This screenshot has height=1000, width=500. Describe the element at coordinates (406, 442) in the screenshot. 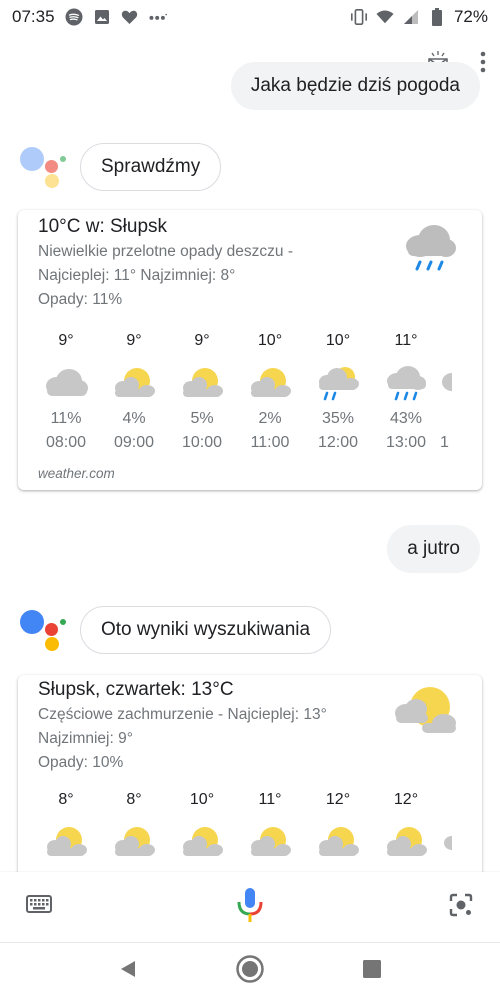

I see `hour-time: 13:00` at that location.